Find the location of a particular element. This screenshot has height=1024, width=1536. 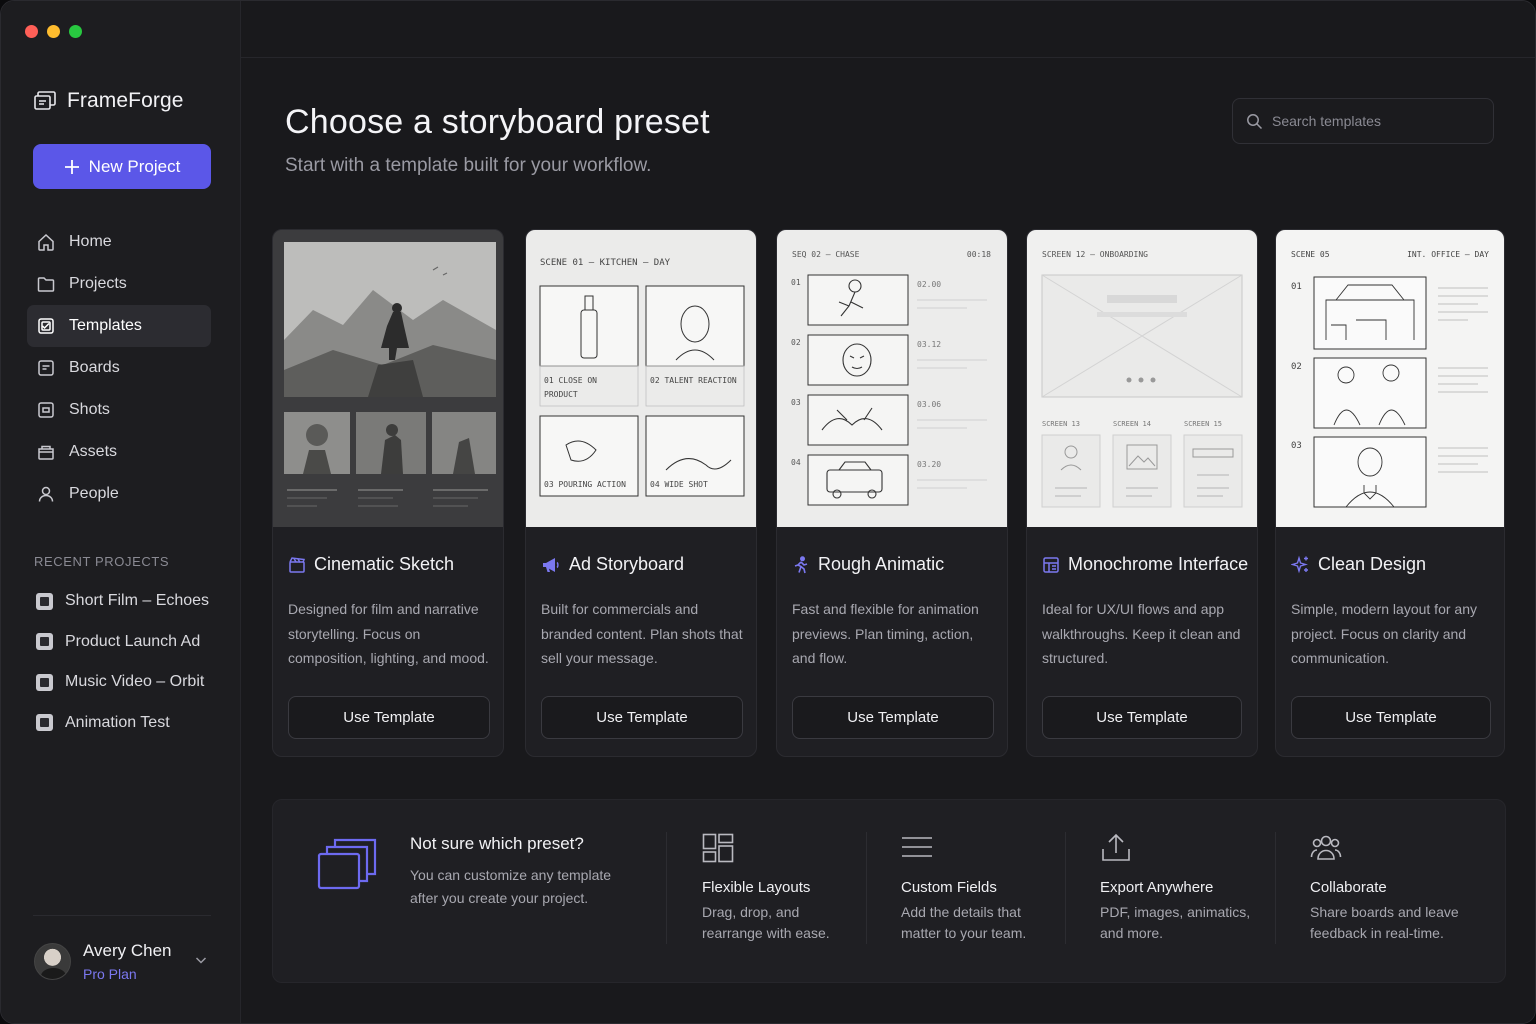

minimize-window-button is located at coordinates (53, 31).